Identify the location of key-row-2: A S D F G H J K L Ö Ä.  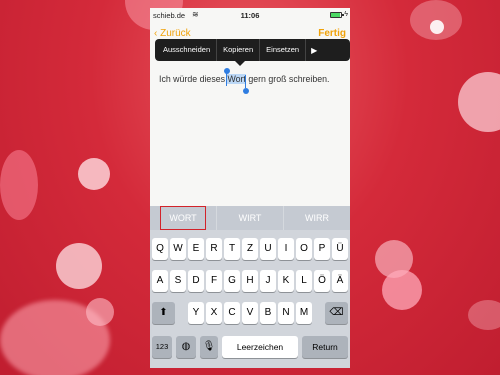
(250, 281).